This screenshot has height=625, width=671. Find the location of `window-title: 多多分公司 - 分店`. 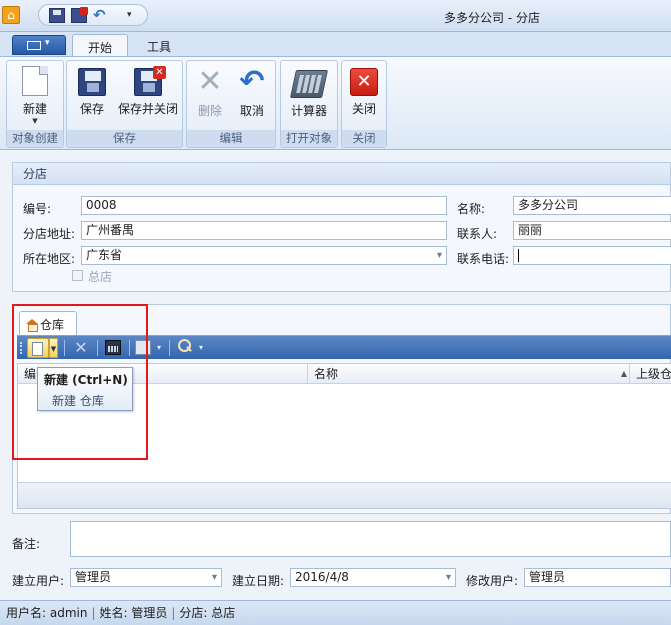

window-title: 多多分公司 - 分店 is located at coordinates (492, 18).